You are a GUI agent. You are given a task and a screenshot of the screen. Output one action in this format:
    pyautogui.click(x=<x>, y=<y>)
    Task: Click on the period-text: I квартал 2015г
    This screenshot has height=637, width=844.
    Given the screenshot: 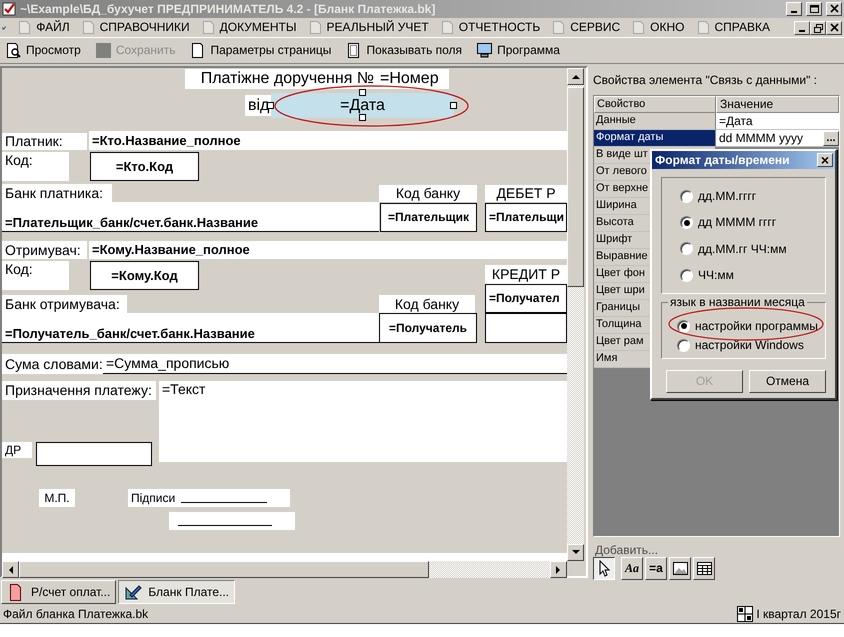 What is the action you would take?
    pyautogui.click(x=798, y=614)
    